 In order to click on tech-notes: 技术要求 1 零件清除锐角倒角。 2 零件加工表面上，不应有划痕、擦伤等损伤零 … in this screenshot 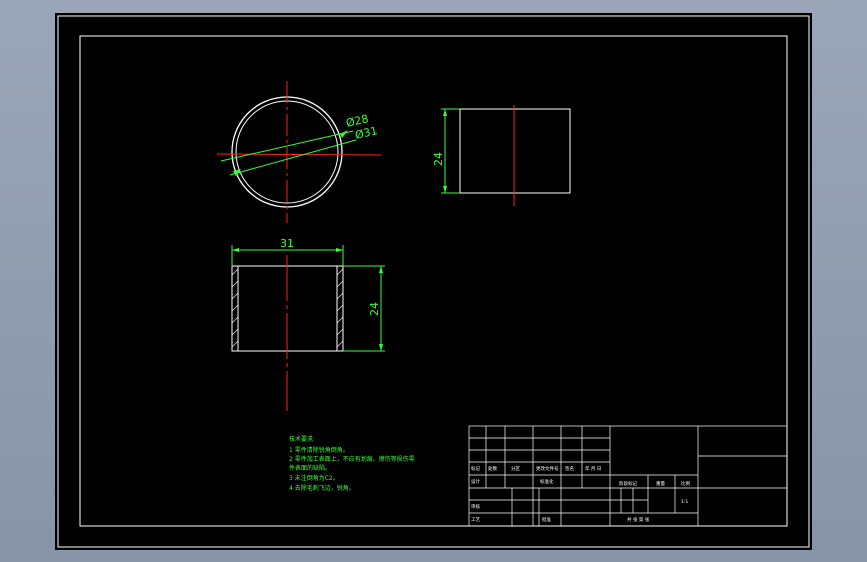, I will do `click(352, 463)`.